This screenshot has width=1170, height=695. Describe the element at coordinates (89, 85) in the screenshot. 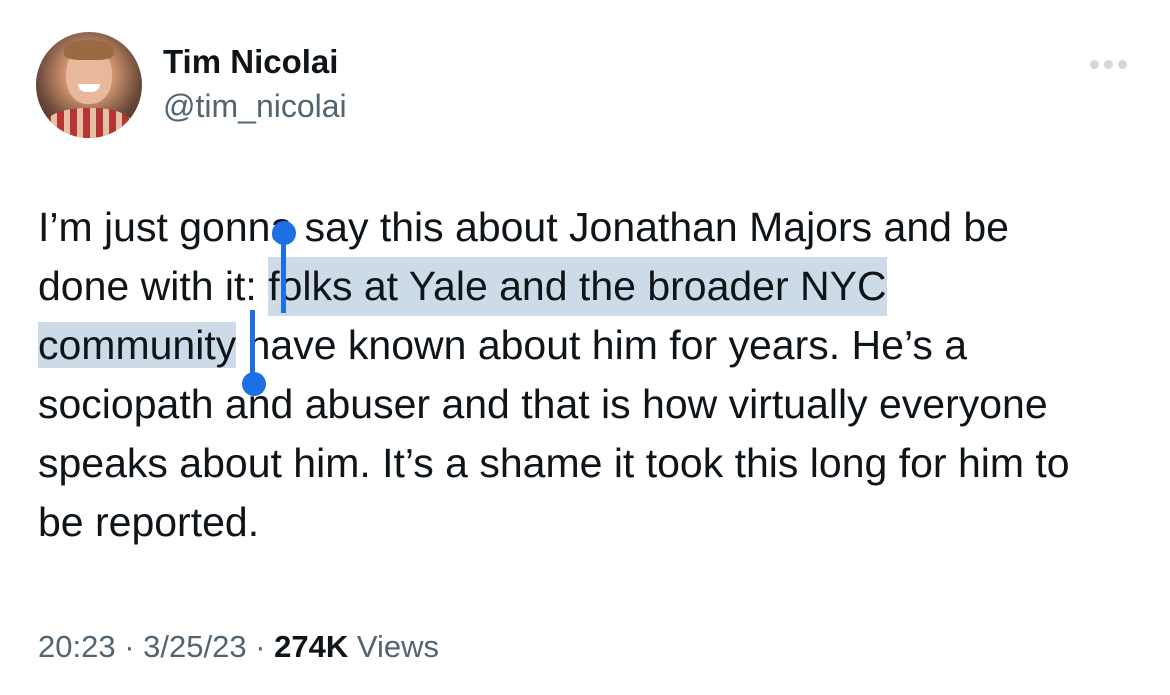

I see `avatar` at that location.